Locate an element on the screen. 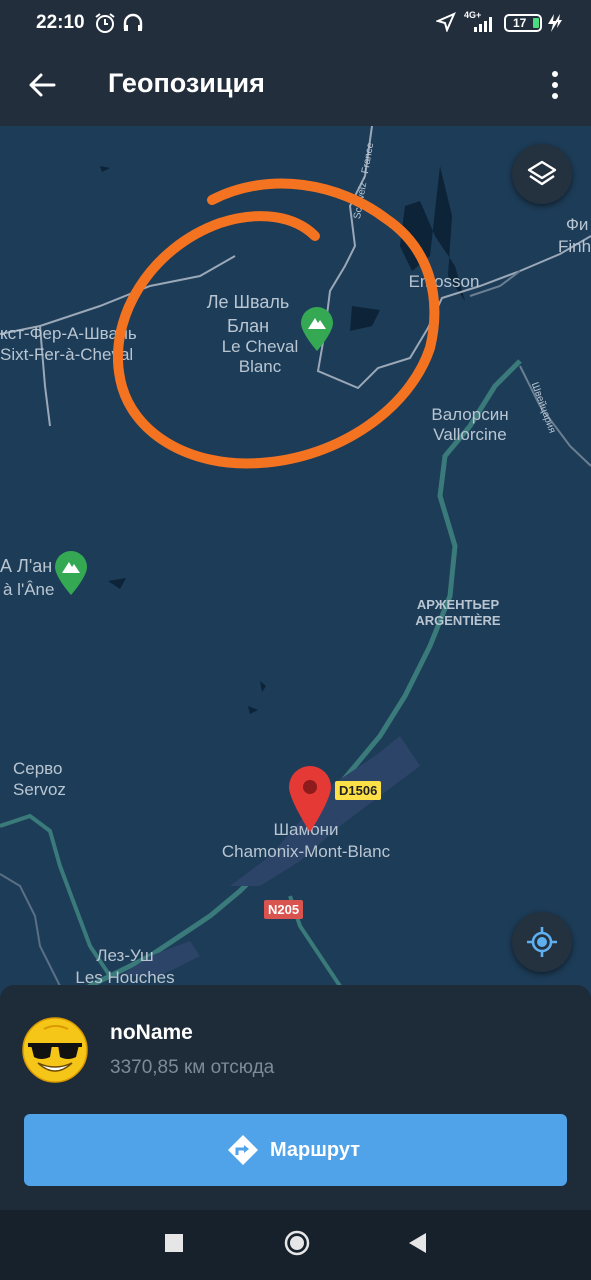 Image resolution: width=591 pixels, height=1280 pixels. my-location-button is located at coordinates (542, 942).